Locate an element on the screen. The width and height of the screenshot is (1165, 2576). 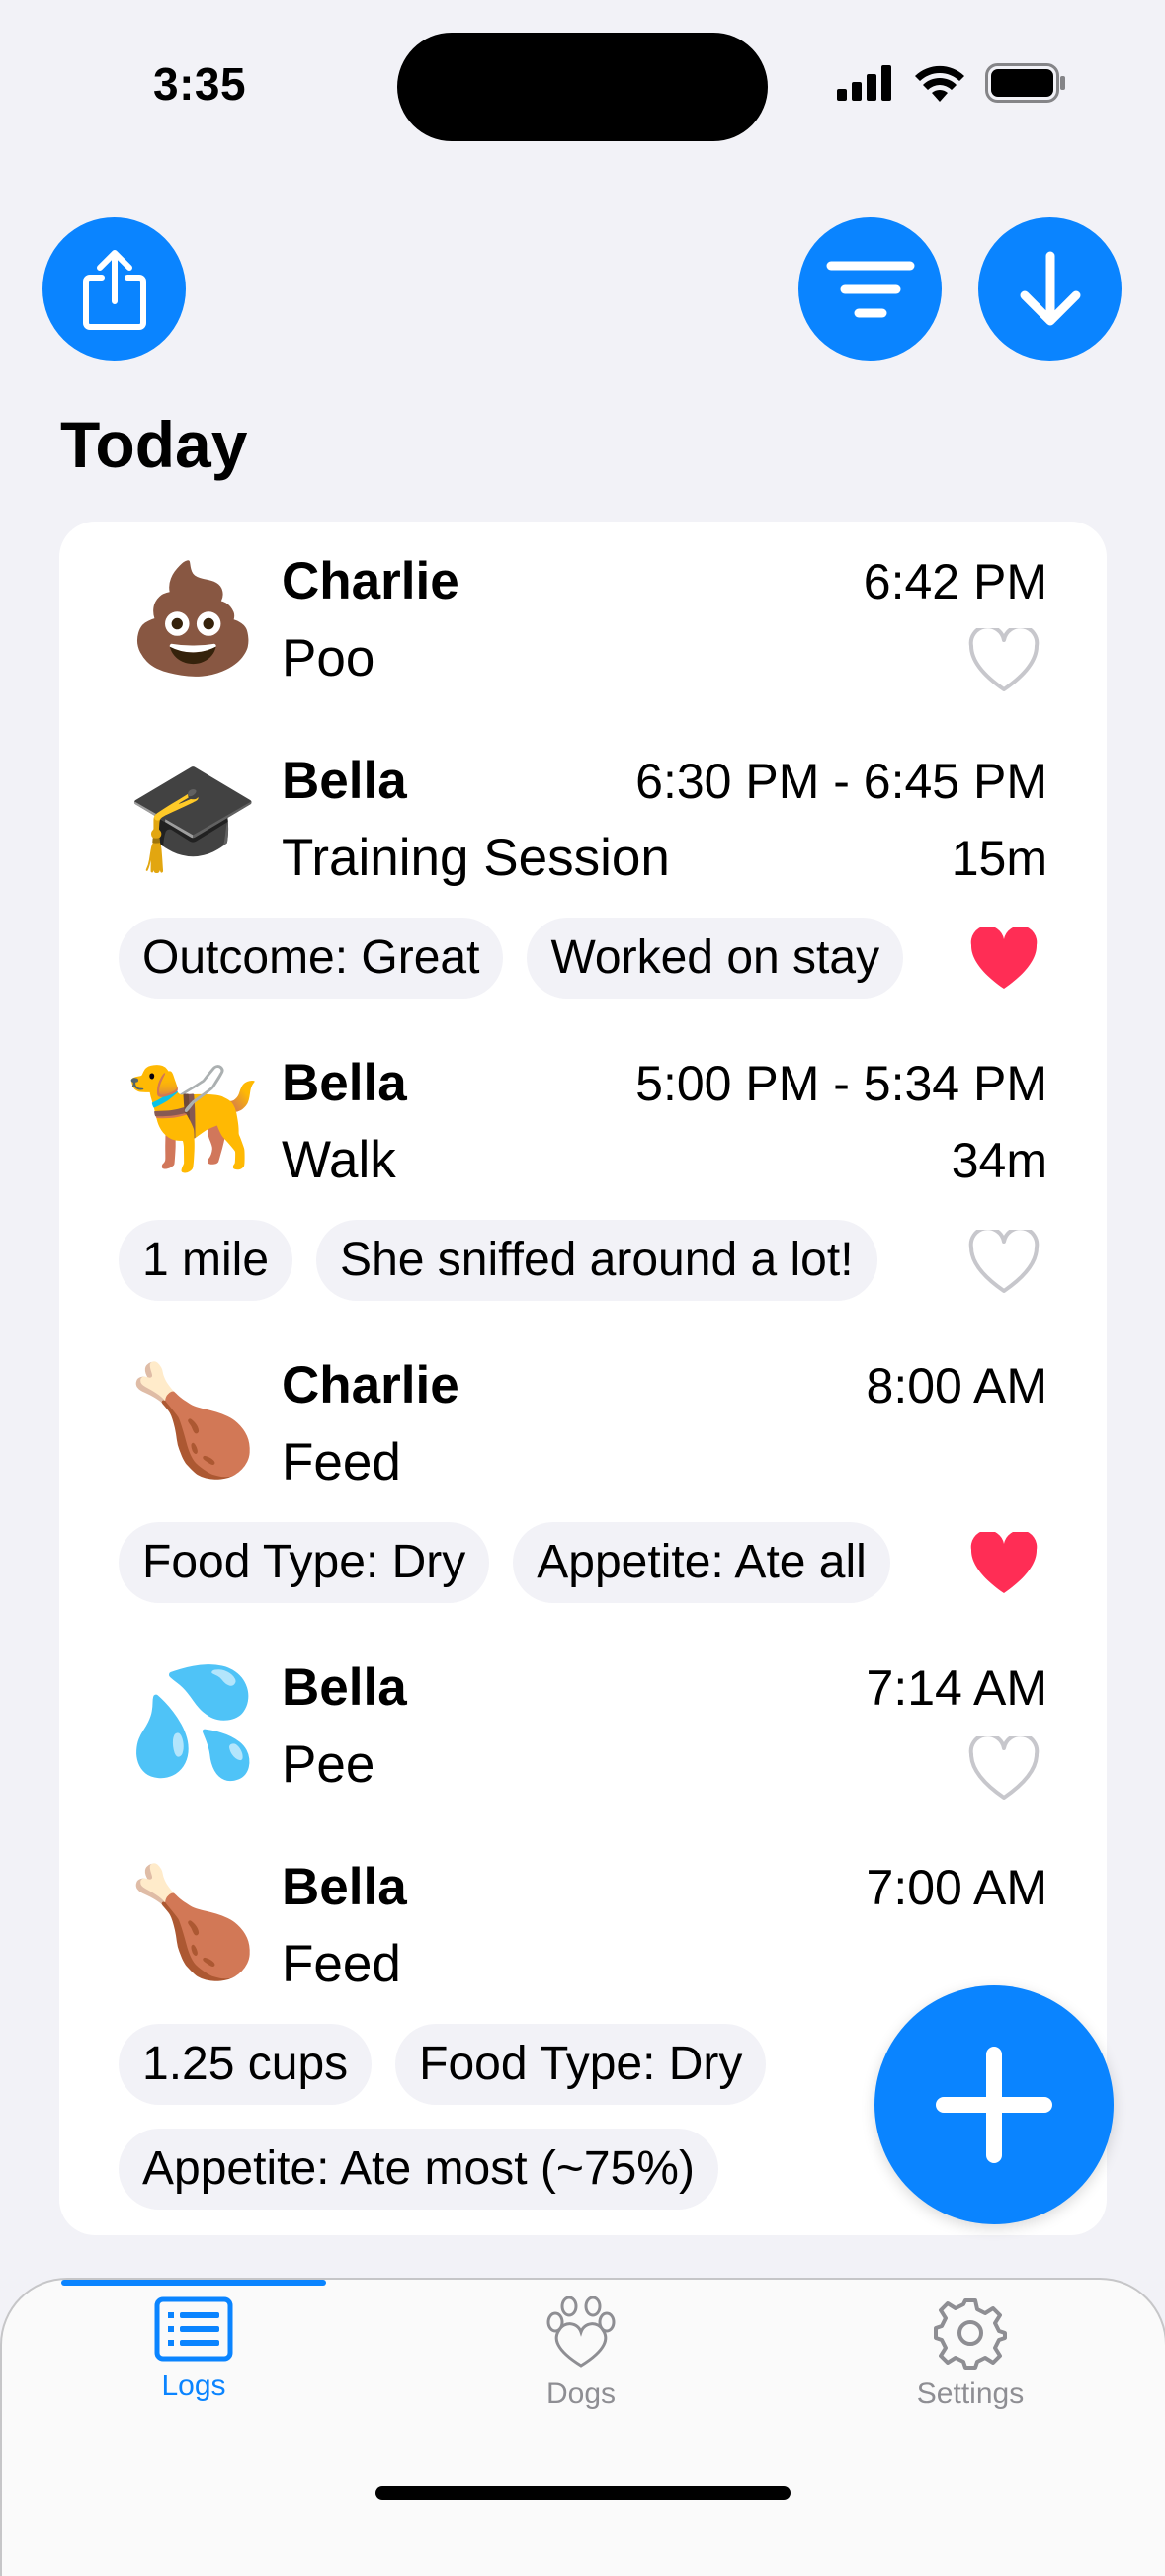
log-time: 7:14 AM is located at coordinates (956, 1688).